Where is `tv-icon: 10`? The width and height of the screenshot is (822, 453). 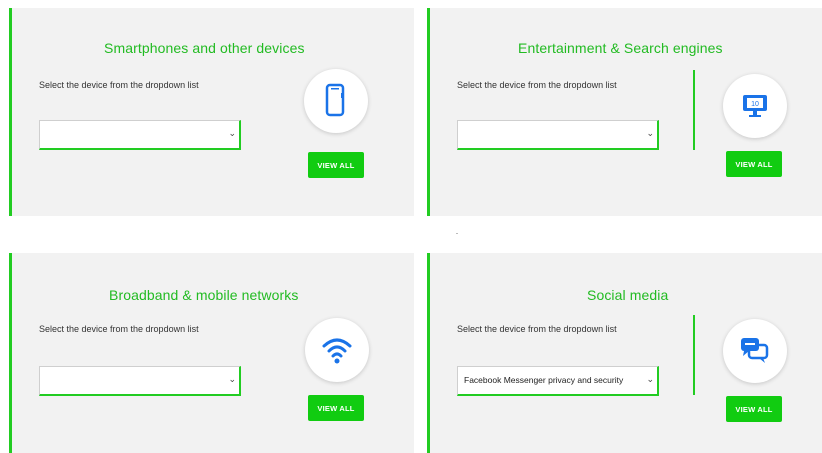 tv-icon: 10 is located at coordinates (755, 106).